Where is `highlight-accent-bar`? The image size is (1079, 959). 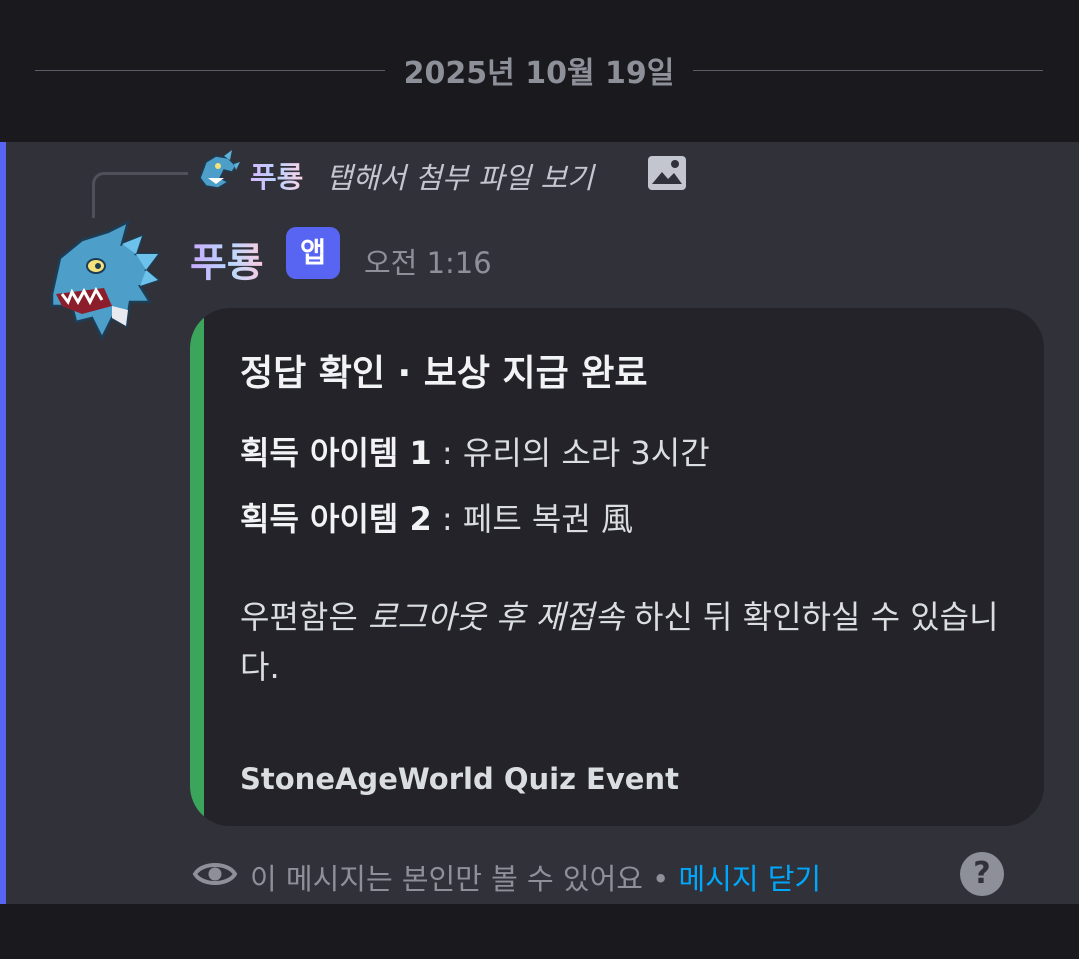 highlight-accent-bar is located at coordinates (3, 523).